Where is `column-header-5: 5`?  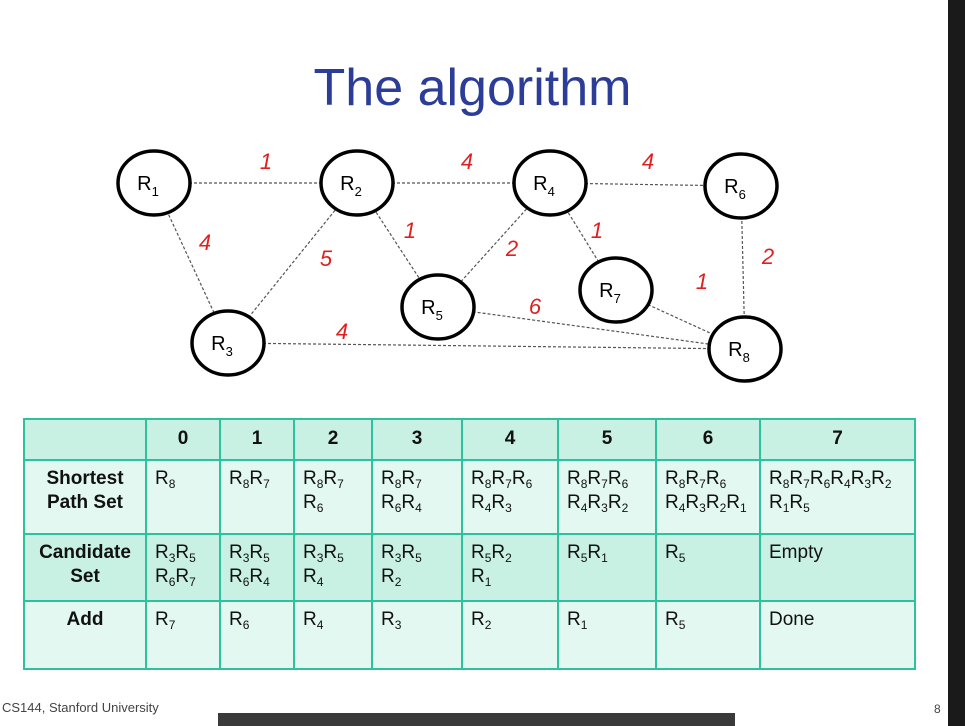
column-header-5: 5 is located at coordinates (607, 439).